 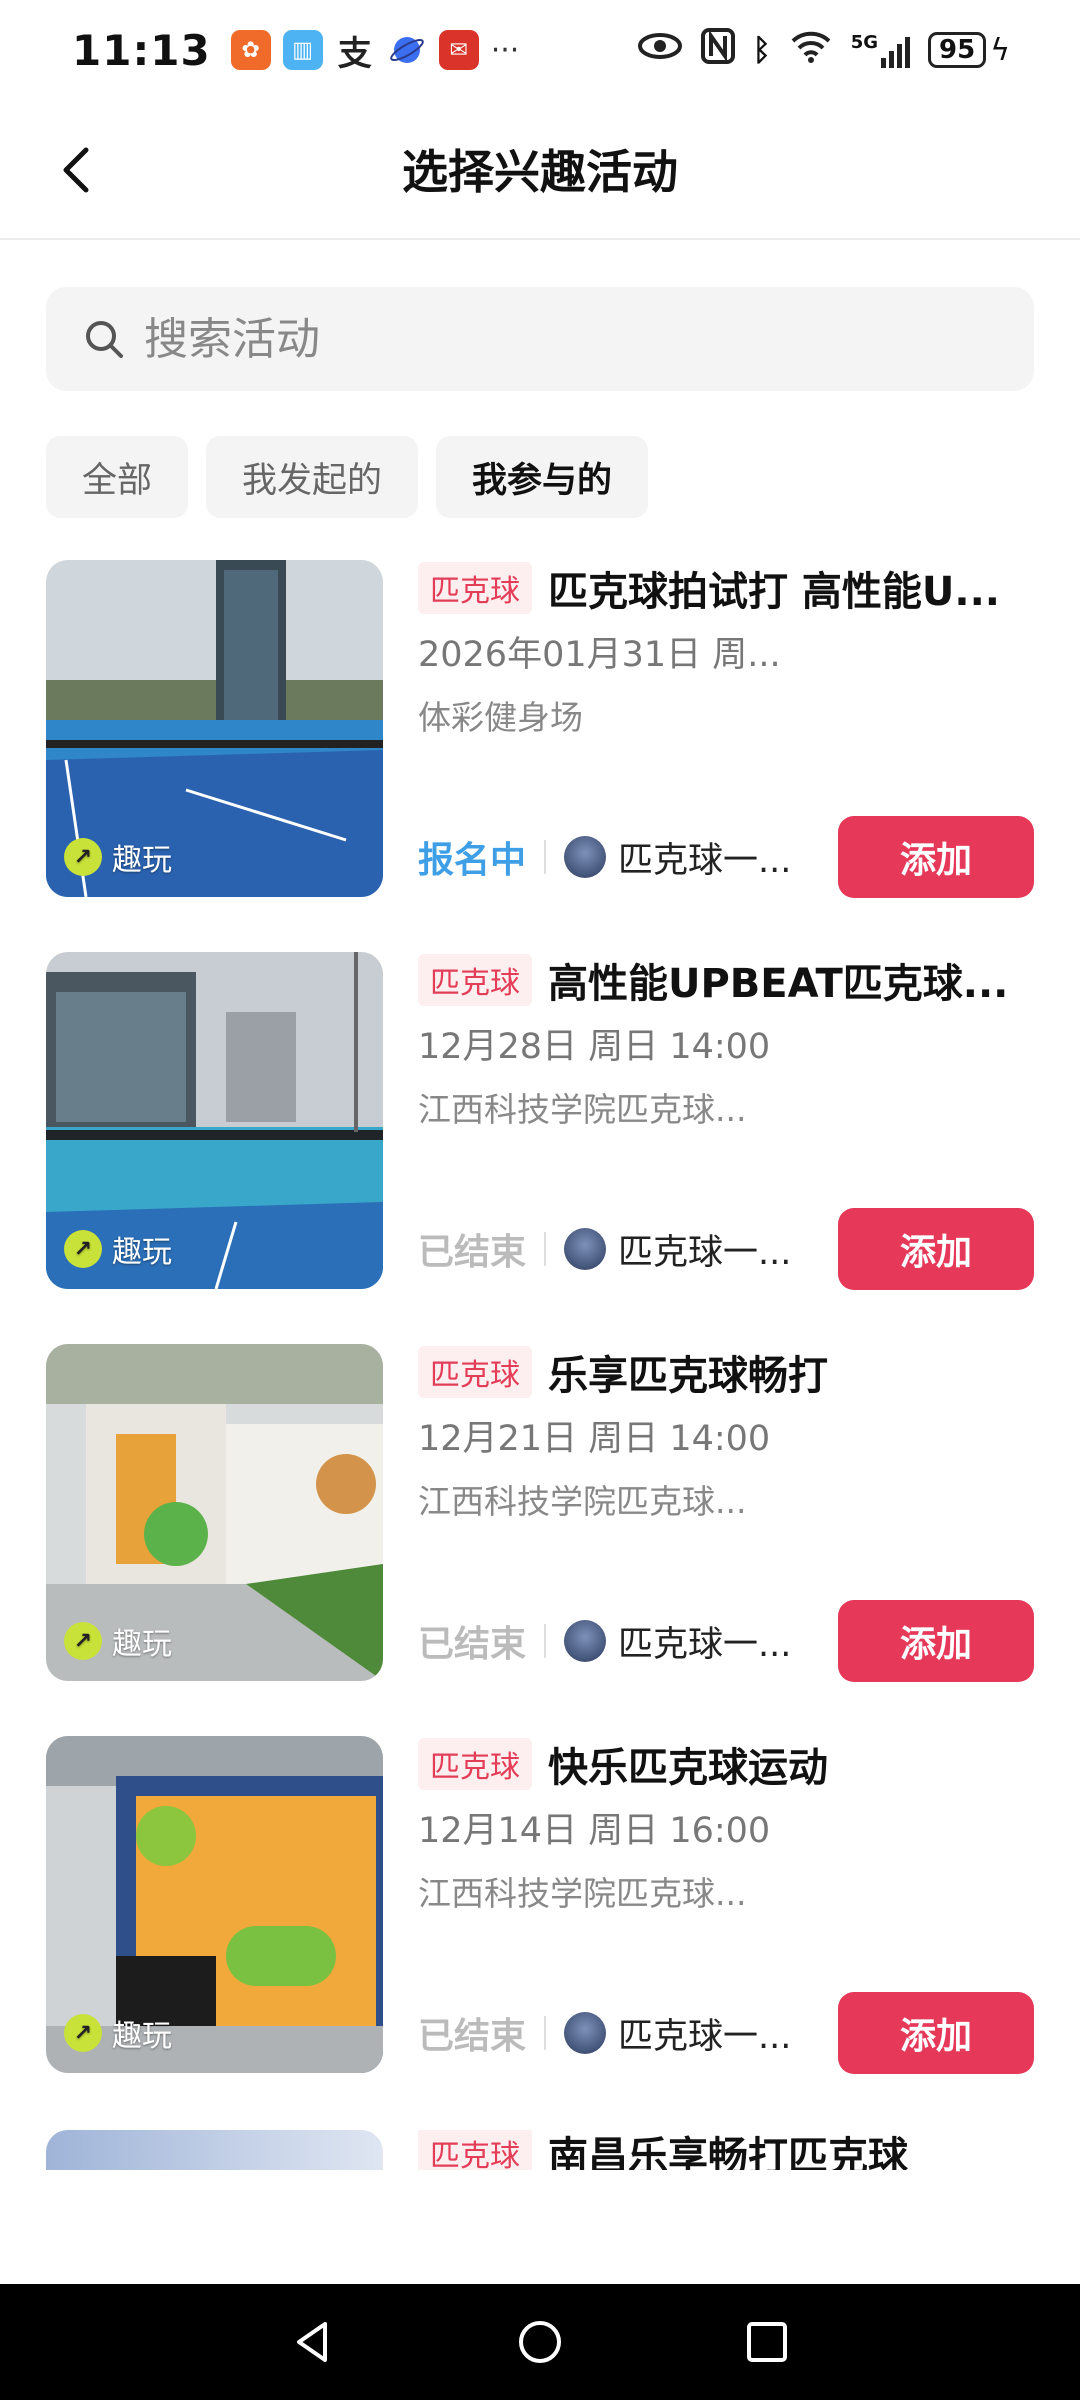 I want to click on system-nav-bar, so click(x=540, y=2342).